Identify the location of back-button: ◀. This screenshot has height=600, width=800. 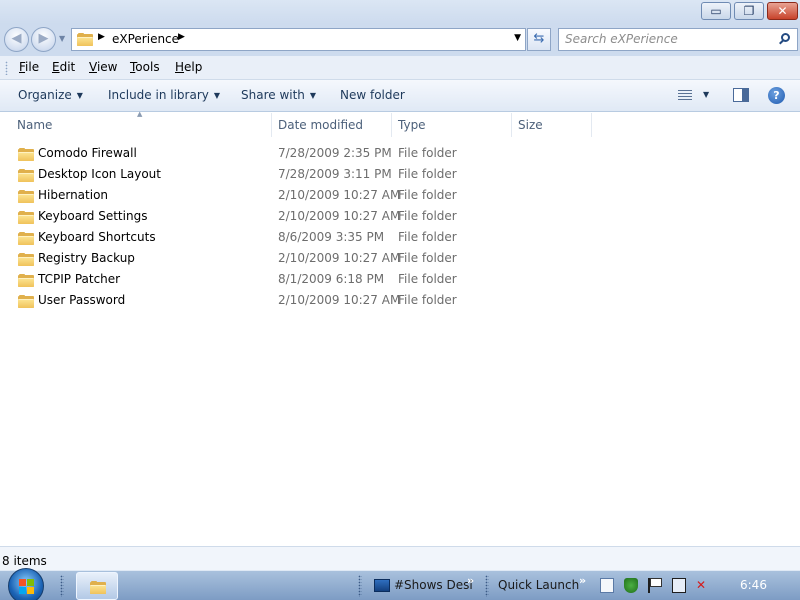
(16, 39).